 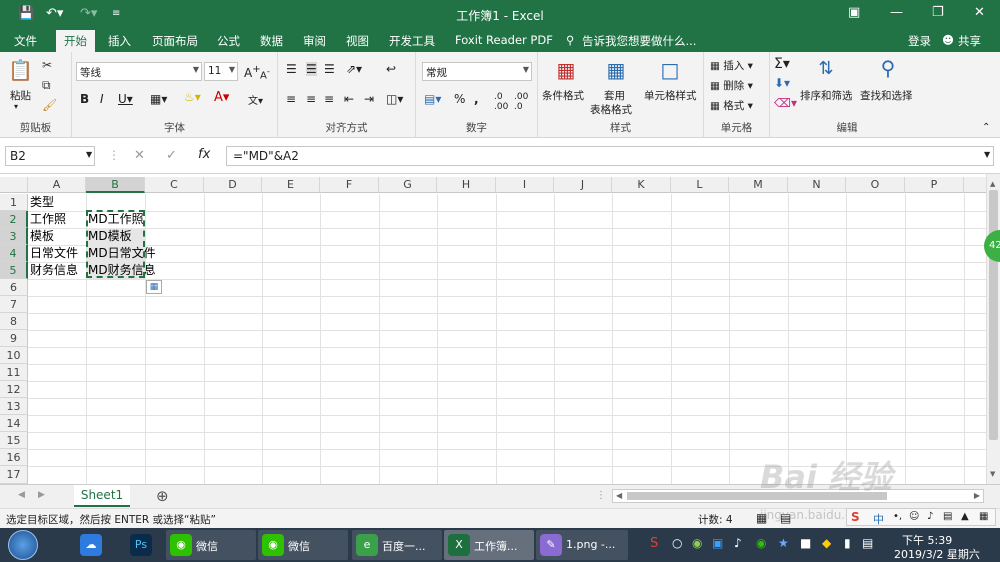 I want to click on formula-input: ="MD"&A2, so click(x=610, y=156).